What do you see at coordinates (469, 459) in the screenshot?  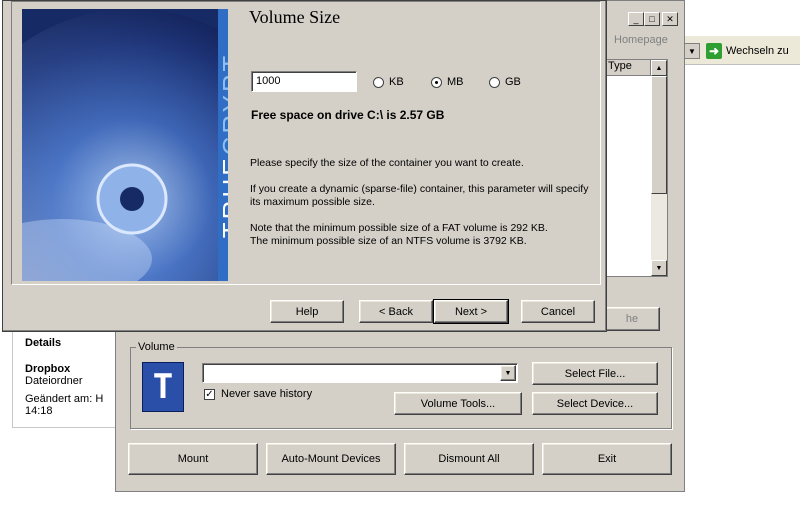 I see `dismount-all-button: Dismount All` at bounding box center [469, 459].